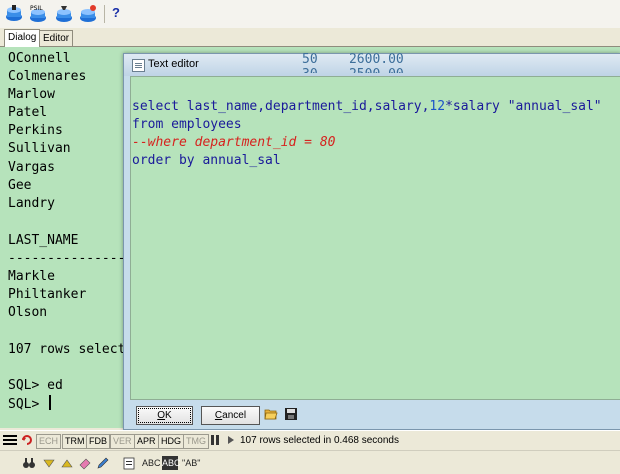 The image size is (620, 474). What do you see at coordinates (67, 463) in the screenshot?
I see `arrow-up-icon` at bounding box center [67, 463].